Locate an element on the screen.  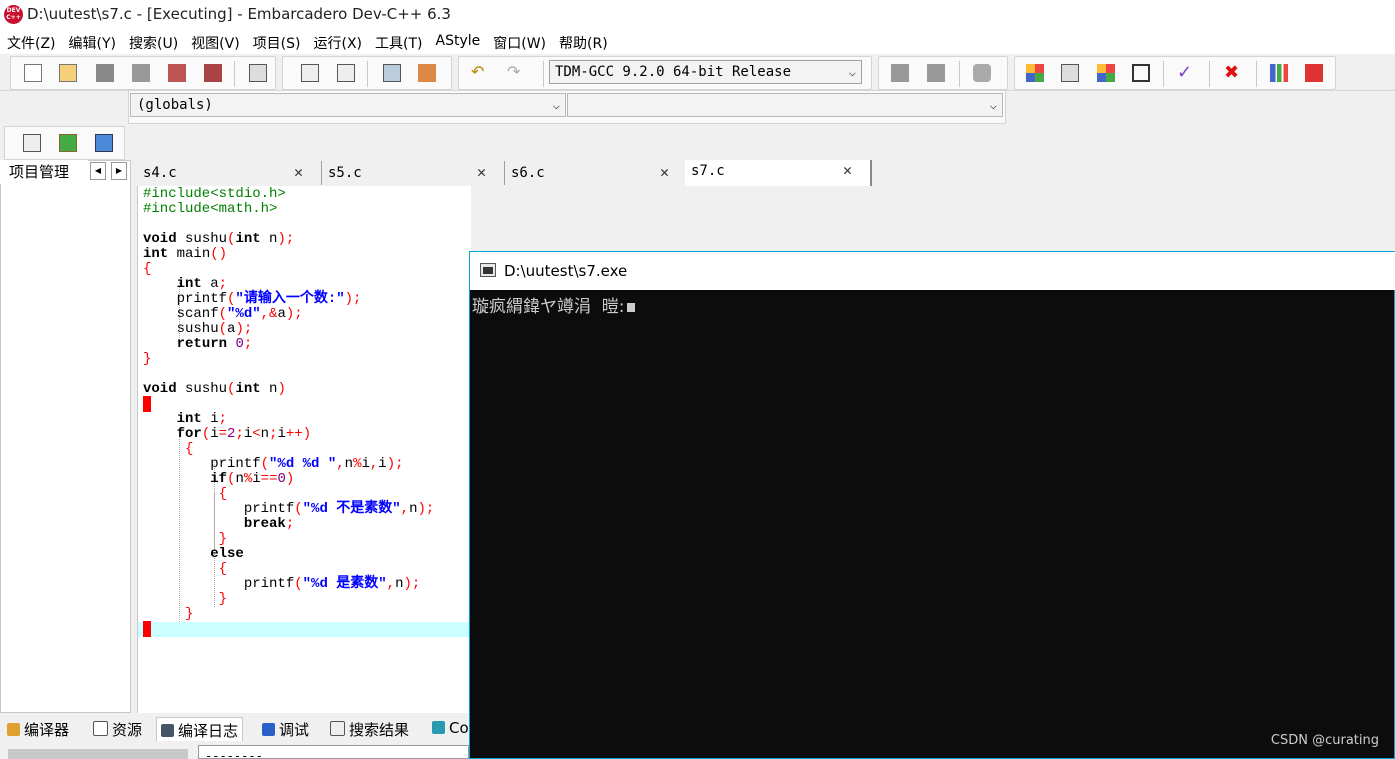
resource-icon is located at coordinates (100, 728).